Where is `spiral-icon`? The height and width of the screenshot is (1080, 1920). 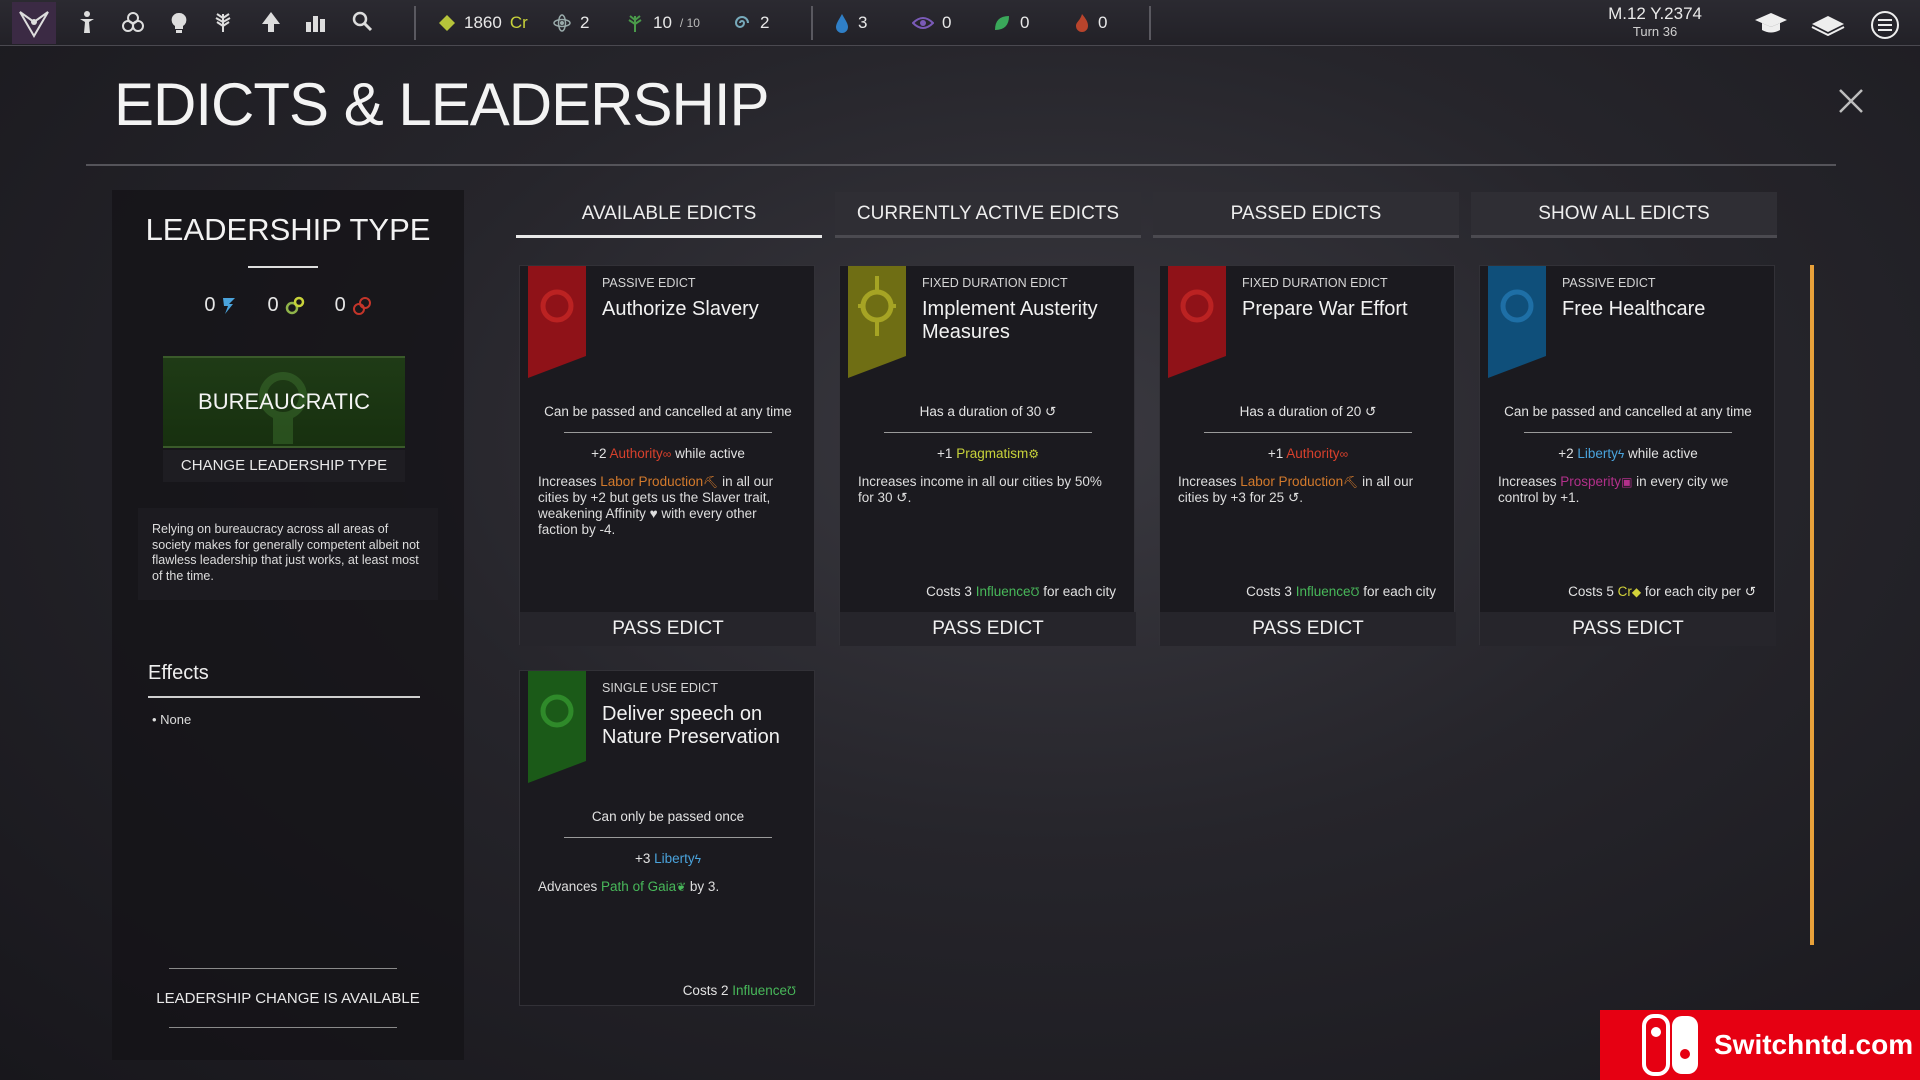
spiral-icon is located at coordinates (741, 22).